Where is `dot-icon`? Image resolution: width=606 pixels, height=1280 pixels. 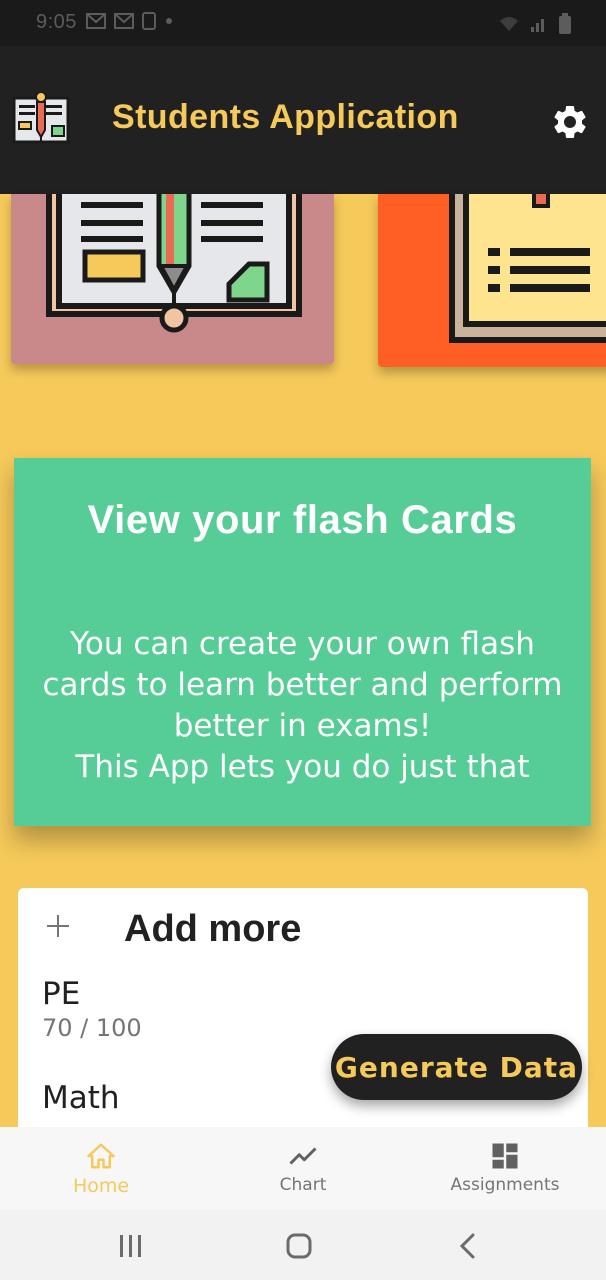 dot-icon is located at coordinates (169, 21).